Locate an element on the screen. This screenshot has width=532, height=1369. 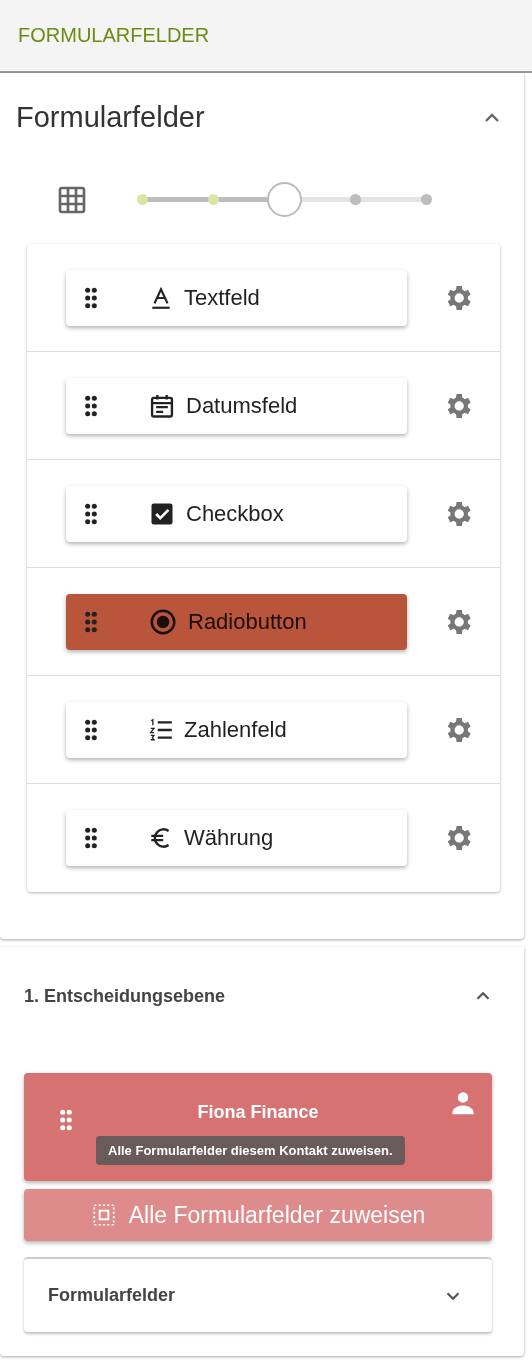
field-chip: Zahlenfeld is located at coordinates (236, 729).